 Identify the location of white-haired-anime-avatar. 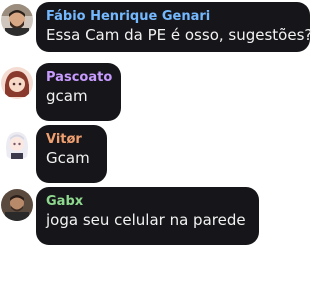
(17, 144).